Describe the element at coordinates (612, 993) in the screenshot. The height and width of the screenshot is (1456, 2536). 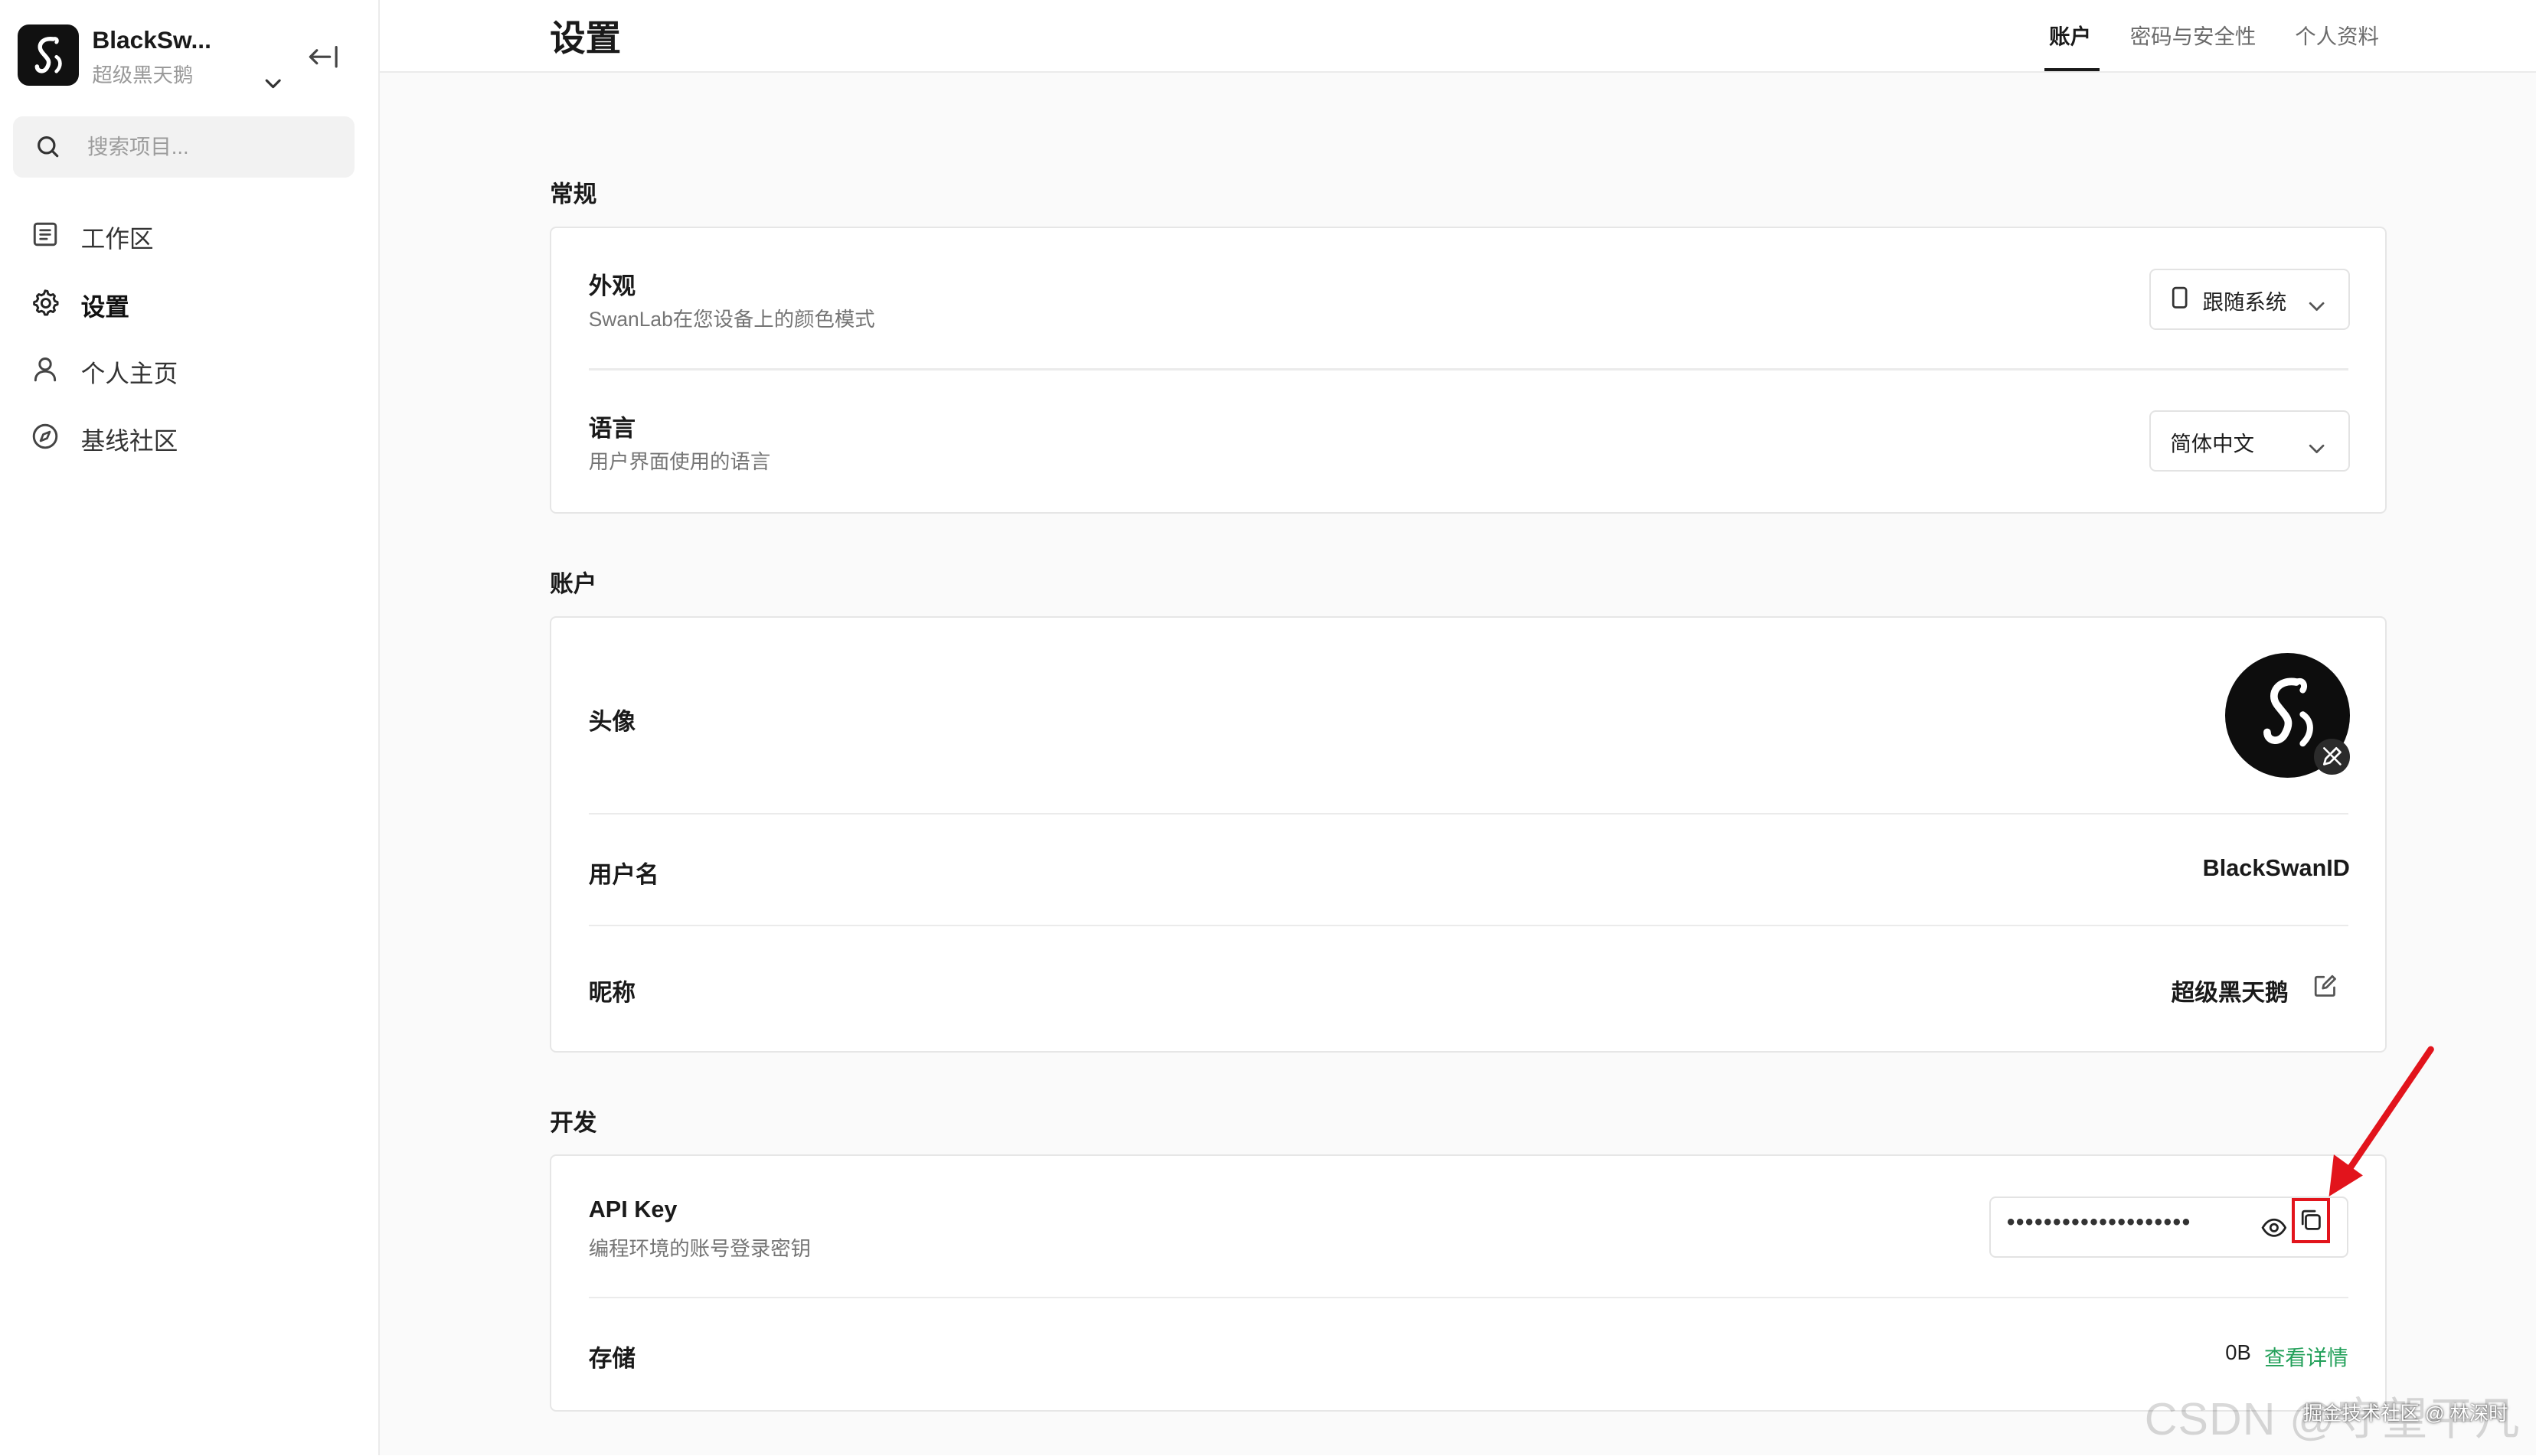
I see `nickname-label: 昵称` at that location.